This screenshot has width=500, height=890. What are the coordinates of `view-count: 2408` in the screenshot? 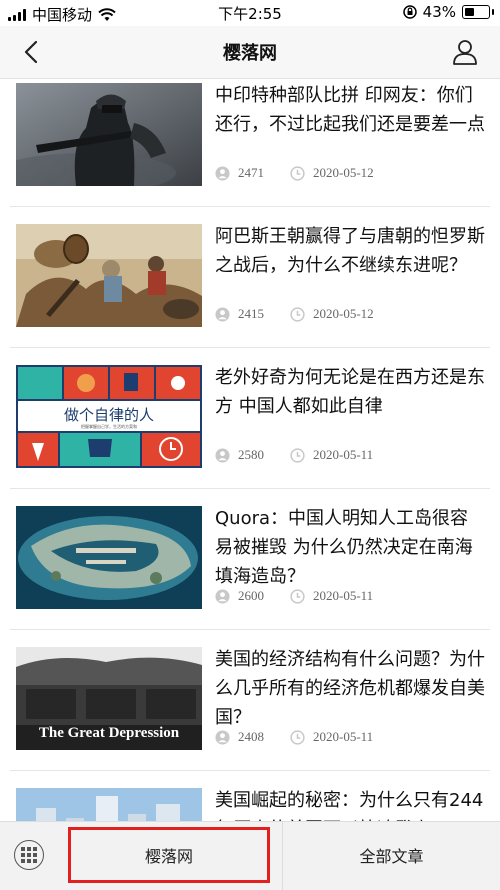 It's located at (251, 736).